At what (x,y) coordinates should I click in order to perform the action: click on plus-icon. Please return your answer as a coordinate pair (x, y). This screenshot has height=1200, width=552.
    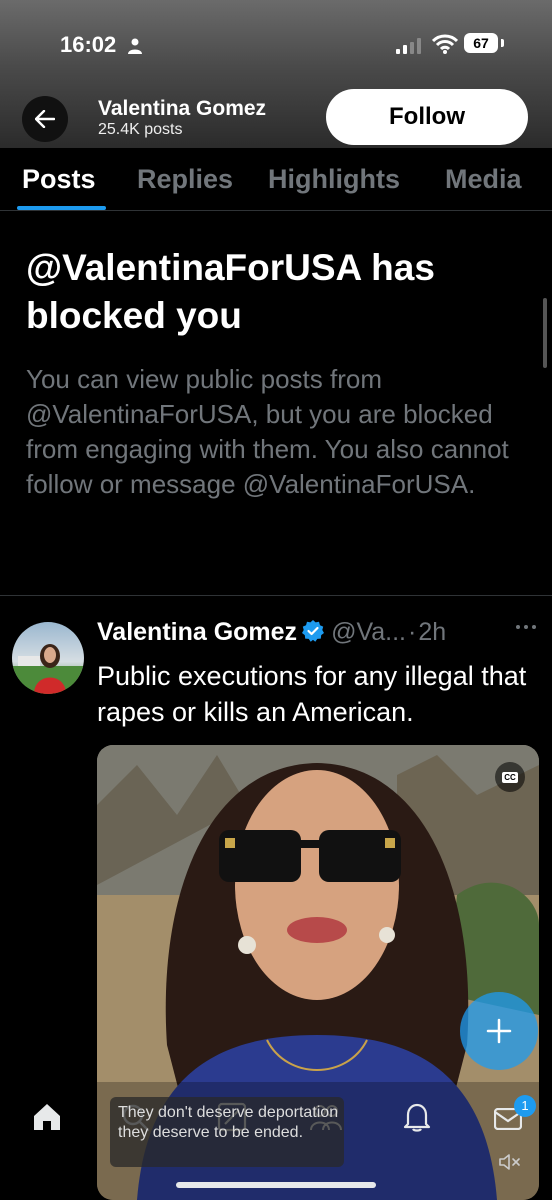
    Looking at the image, I should click on (499, 1031).